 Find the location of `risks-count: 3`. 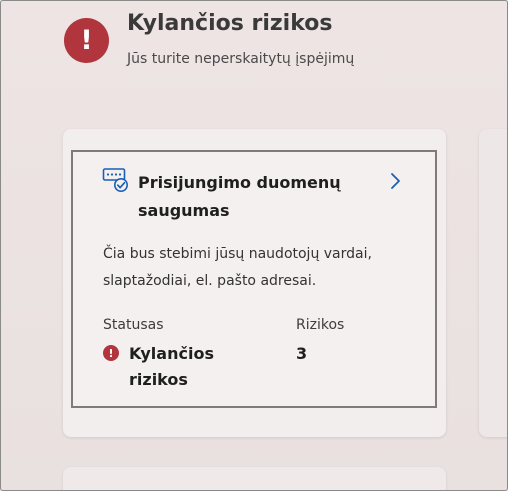

risks-count: 3 is located at coordinates (302, 353).